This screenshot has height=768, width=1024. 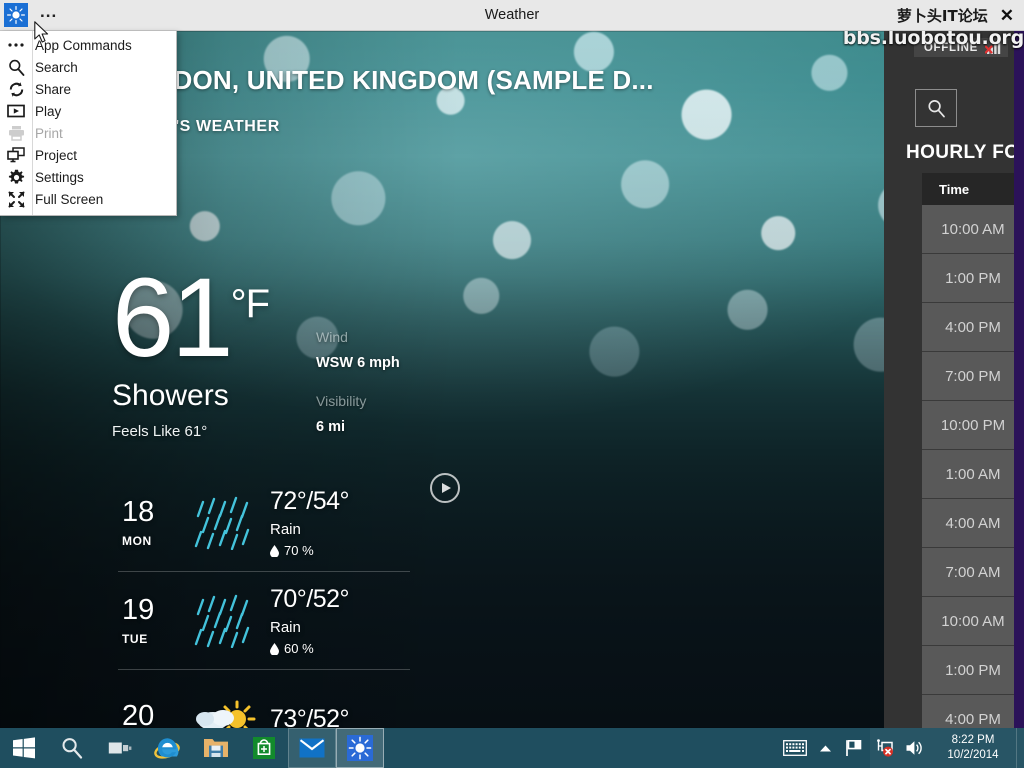 What do you see at coordinates (88, 133) in the screenshot?
I see `menu-item-print: Print` at bounding box center [88, 133].